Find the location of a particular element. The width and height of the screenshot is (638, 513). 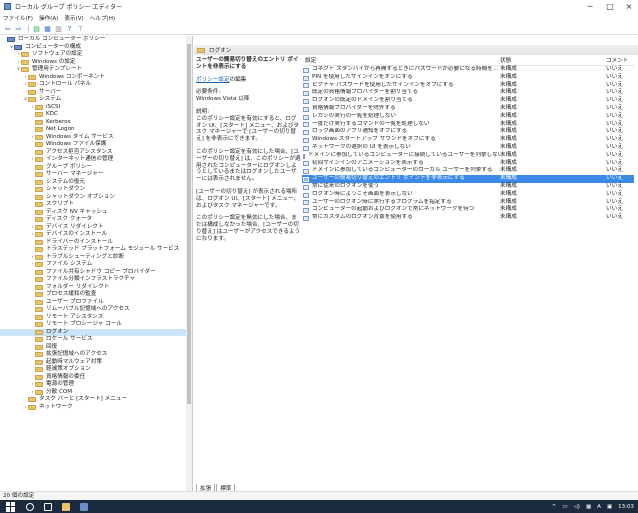

table-row: ユーザーのログオン時に実行するプログラムを指定する 未構成 いいえ is located at coordinates (468, 203).